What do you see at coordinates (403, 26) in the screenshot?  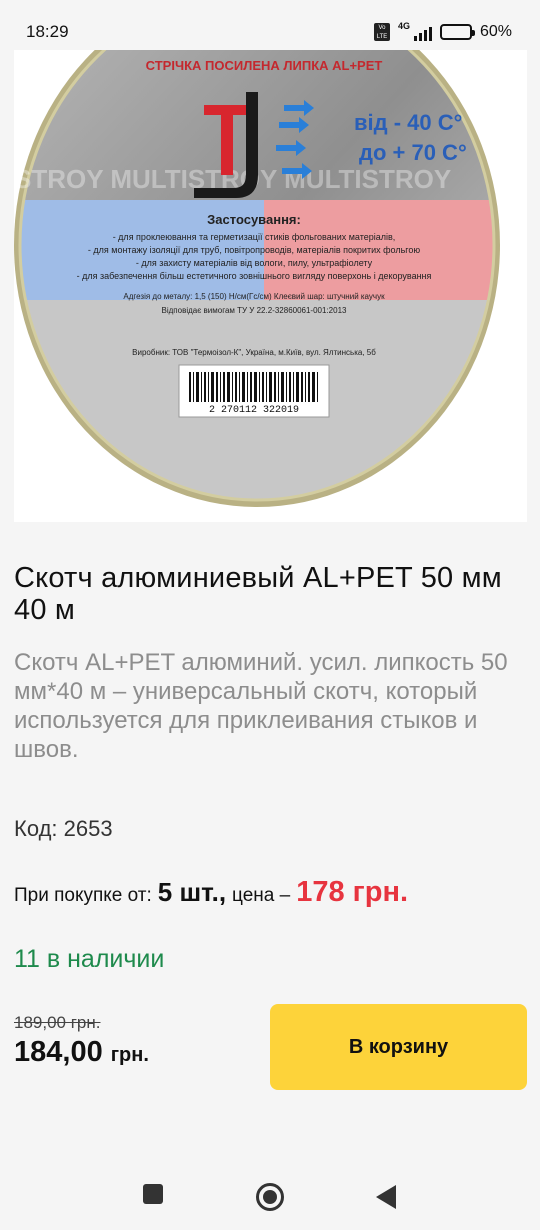 I see `network-type: 4G` at bounding box center [403, 26].